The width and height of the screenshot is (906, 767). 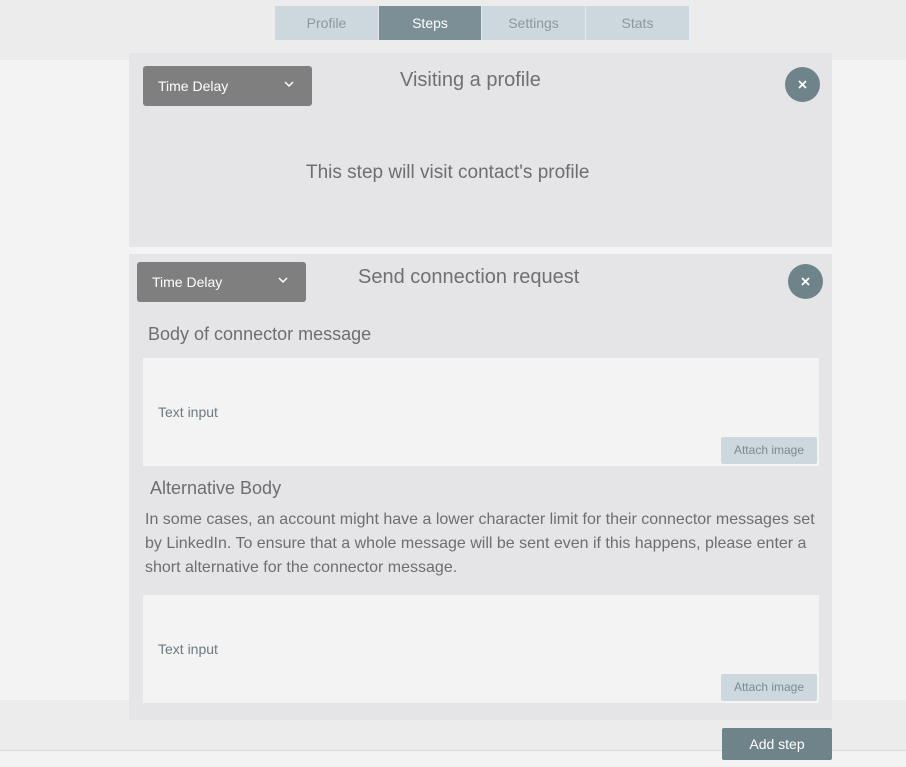 I want to click on tab-profile: Profile, so click(x=327, y=23).